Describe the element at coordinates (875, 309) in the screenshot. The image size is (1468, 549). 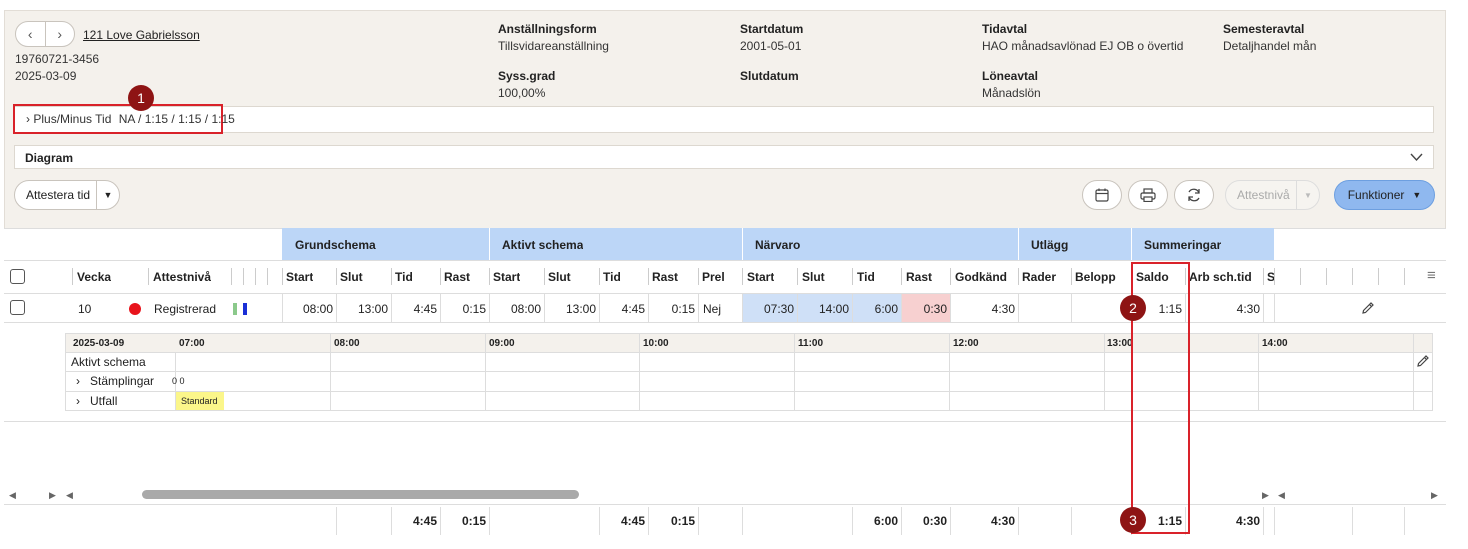
I see `cell-narvaro-tid: 6:00` at that location.